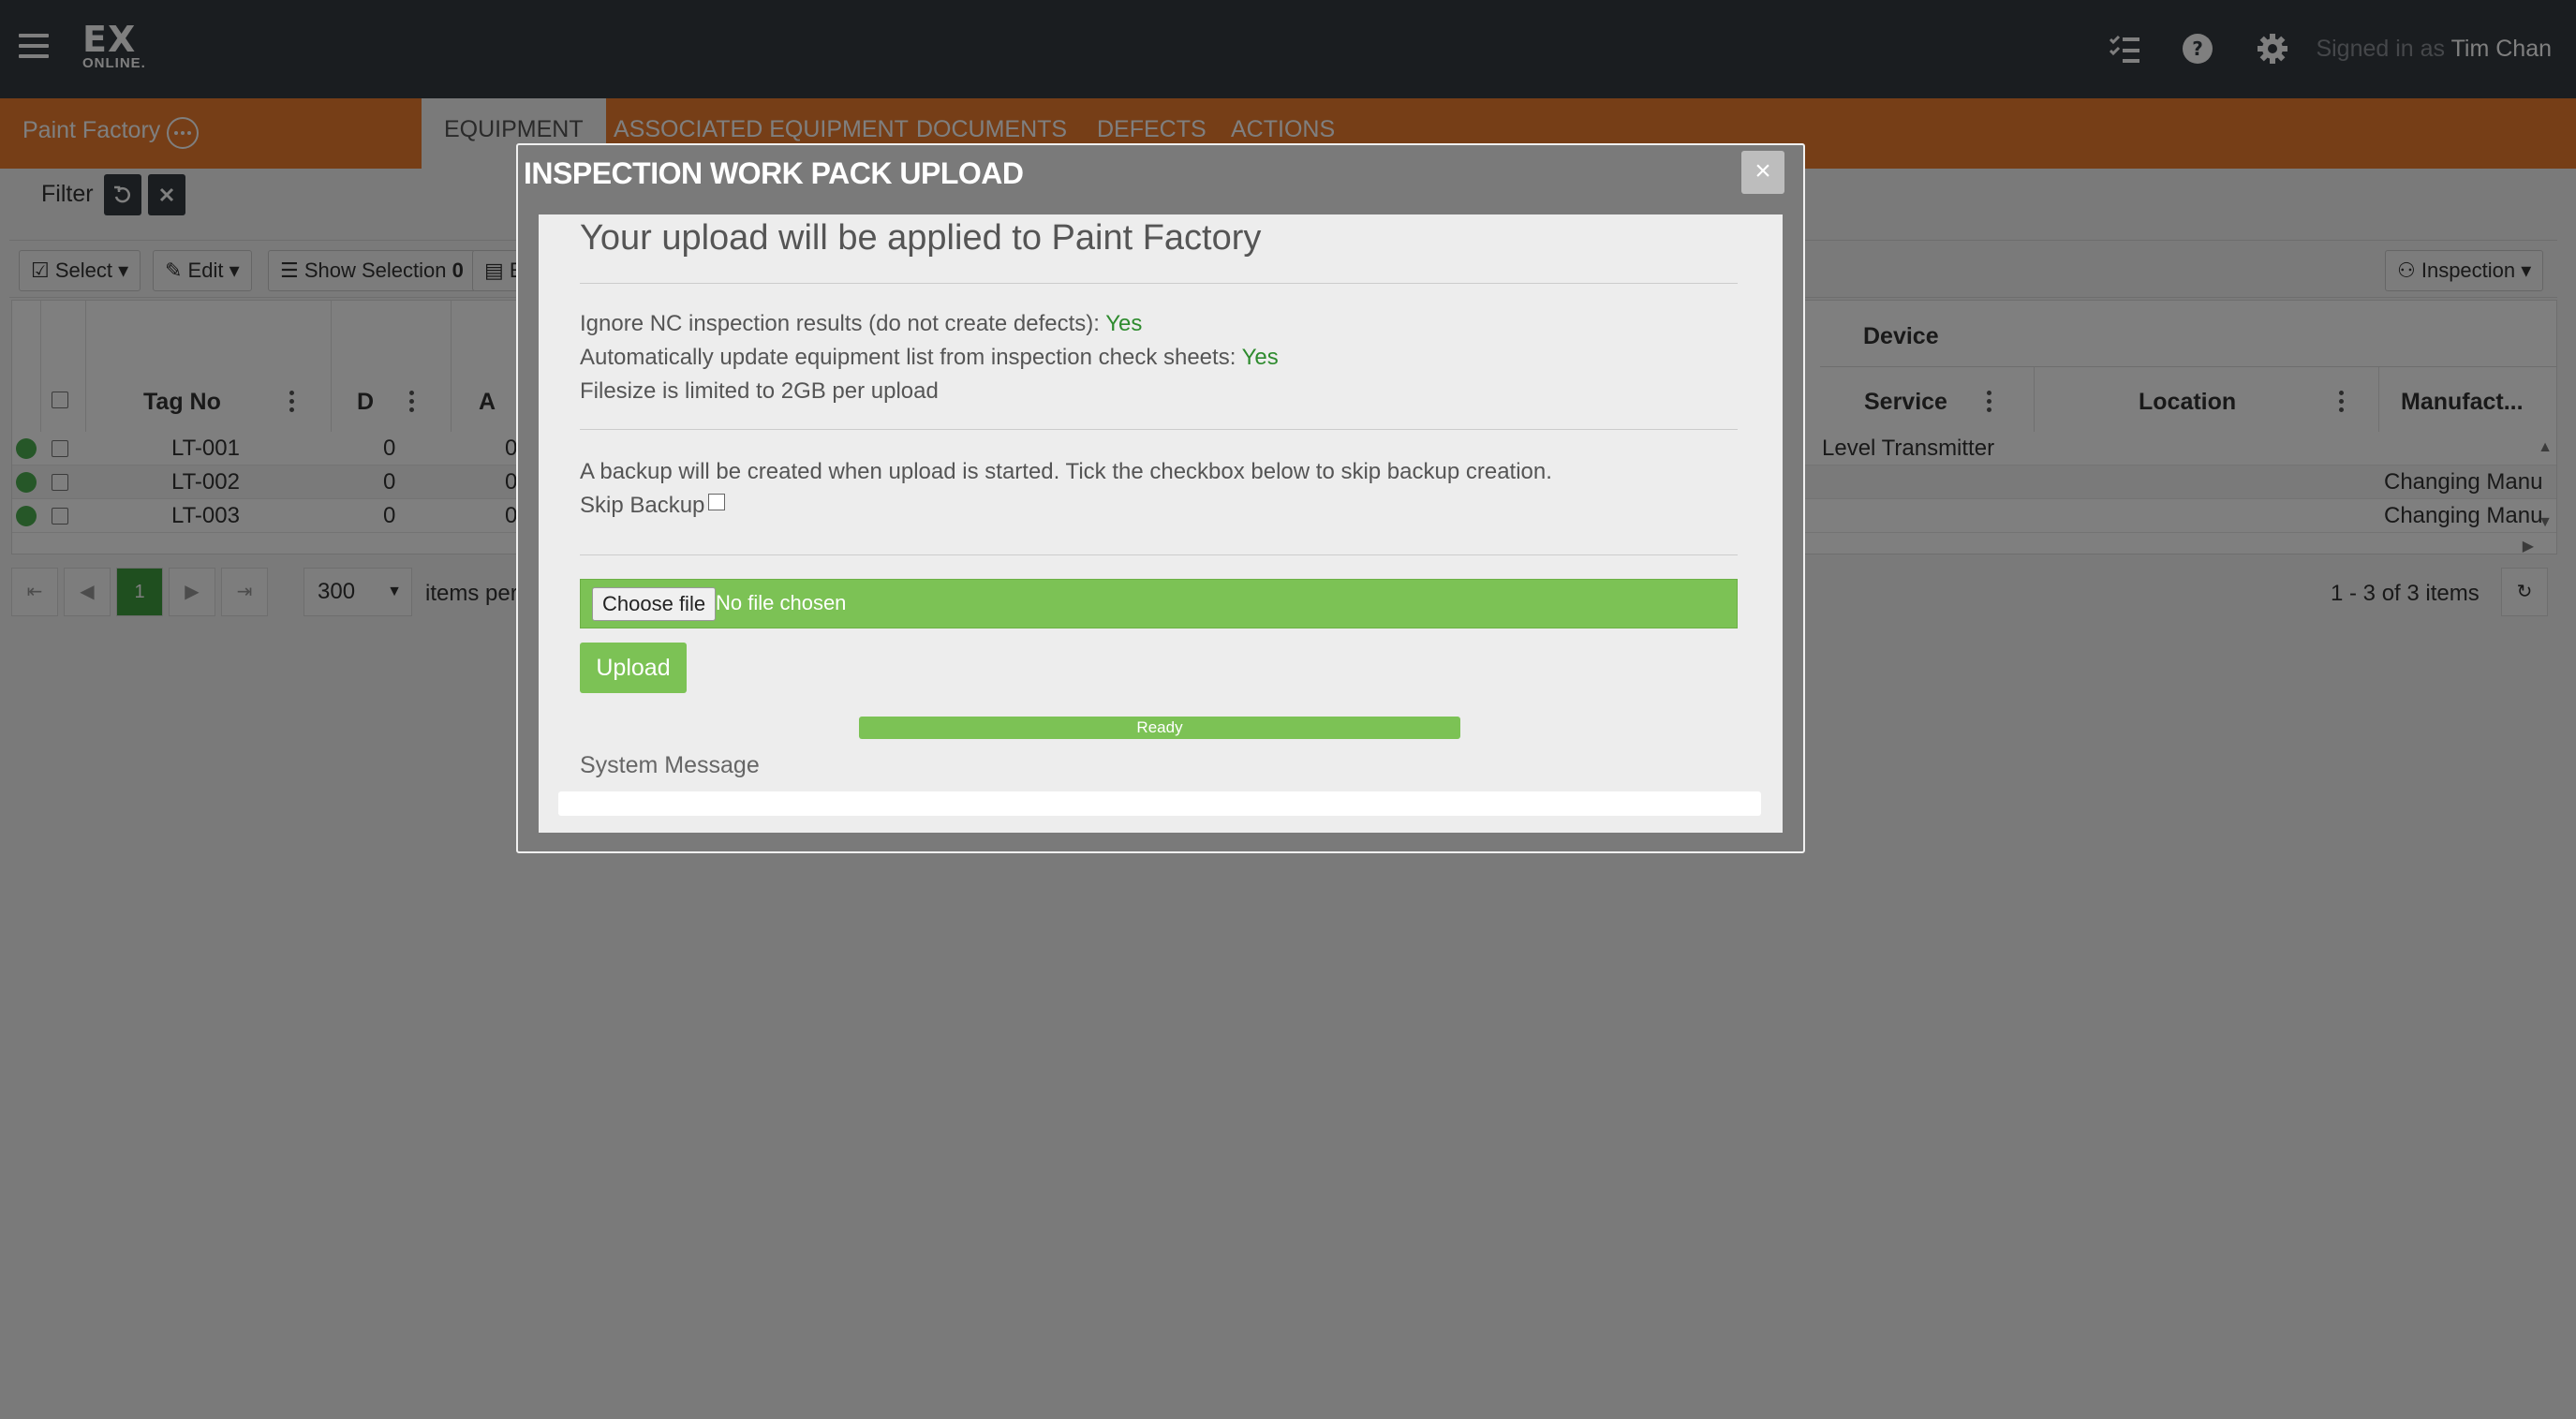  What do you see at coordinates (654, 604) in the screenshot?
I see `choose-file-button: Choose file` at bounding box center [654, 604].